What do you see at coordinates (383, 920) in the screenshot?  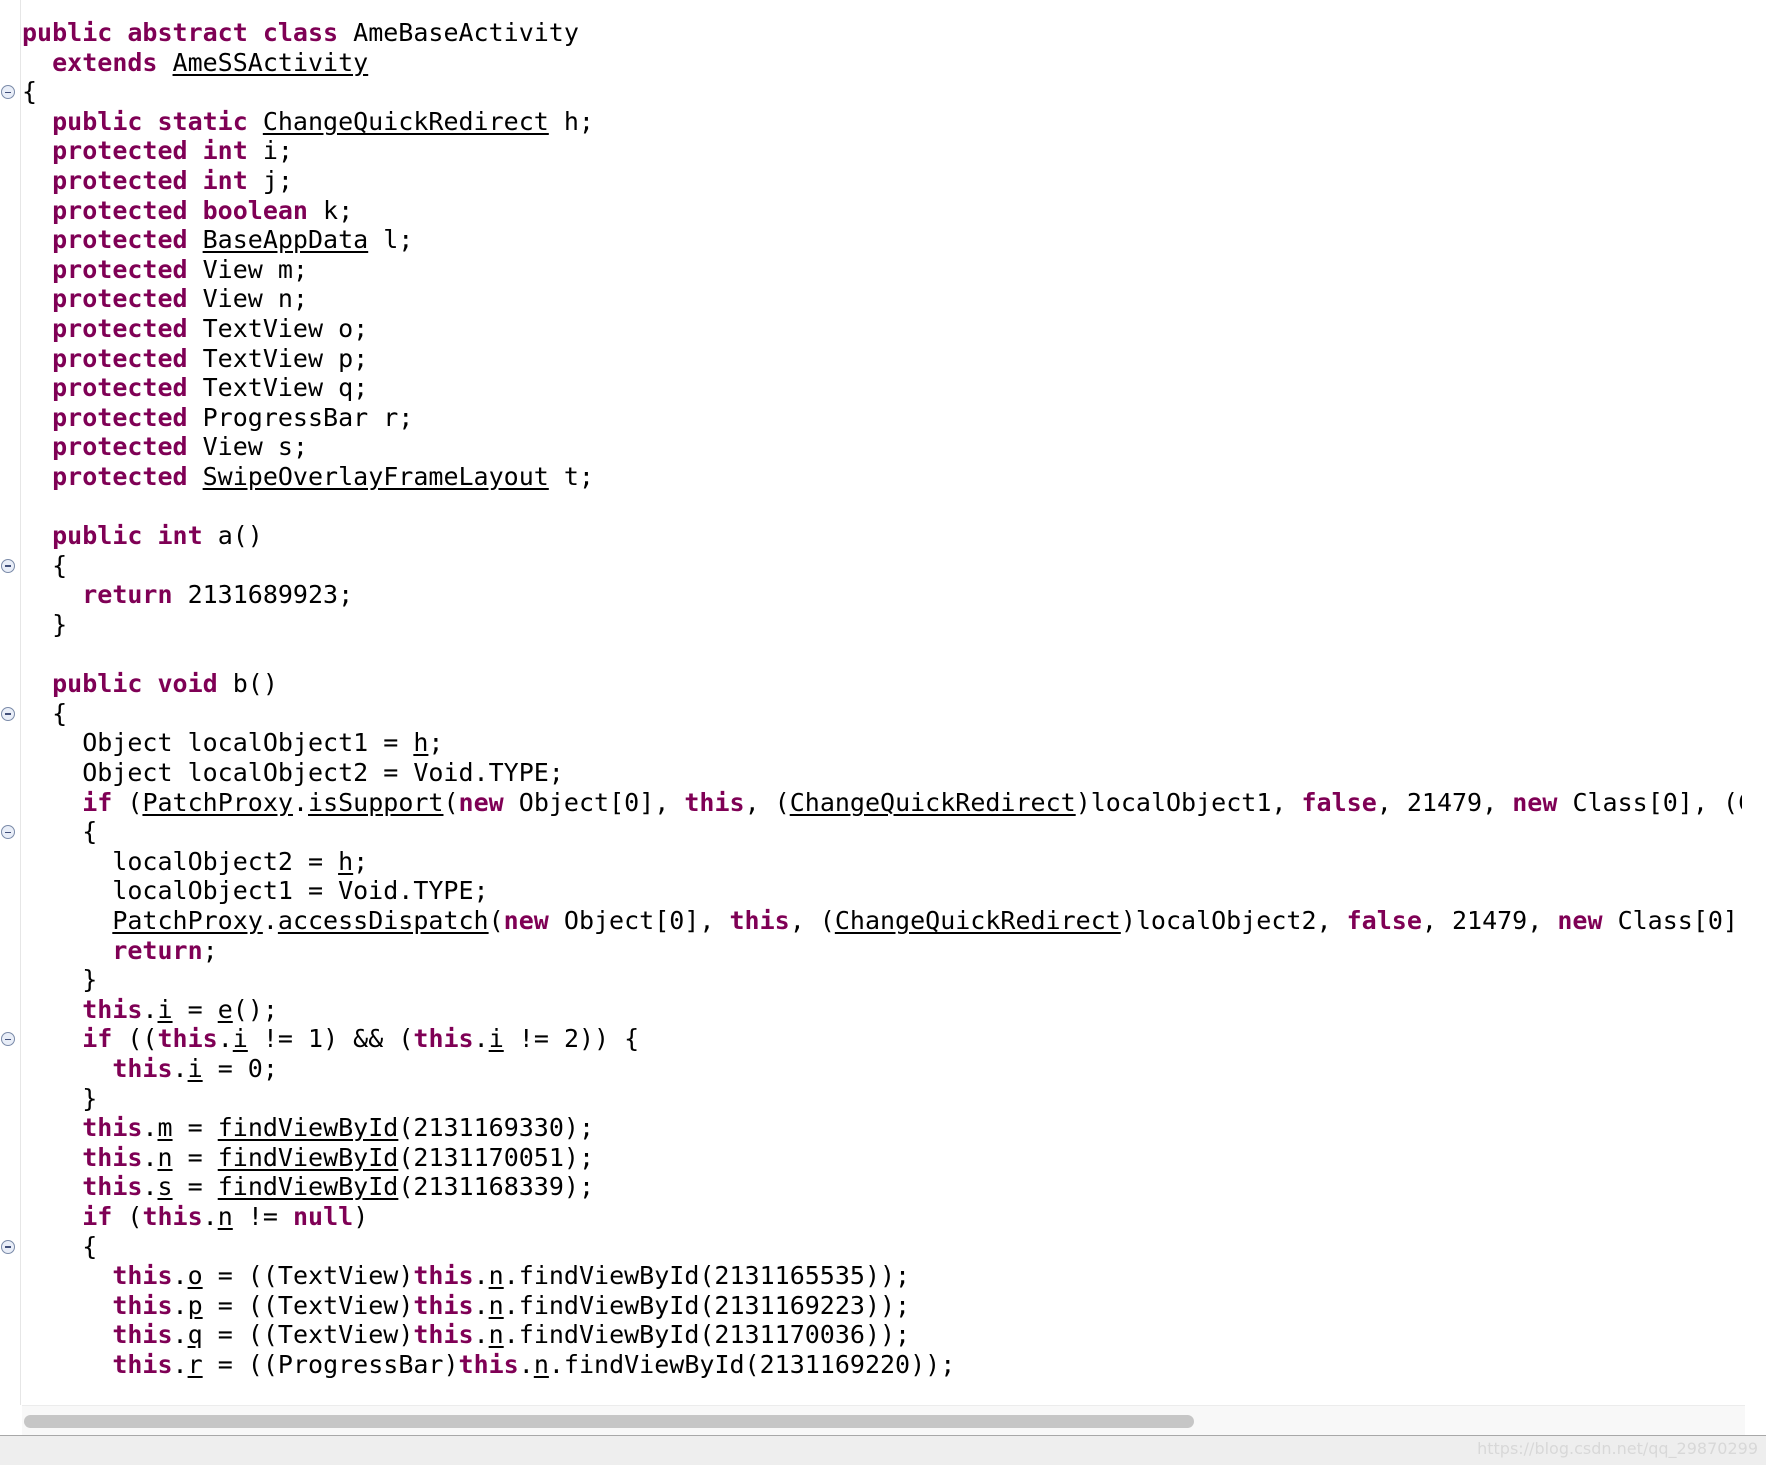 I see `link-token: accessDispatch` at bounding box center [383, 920].